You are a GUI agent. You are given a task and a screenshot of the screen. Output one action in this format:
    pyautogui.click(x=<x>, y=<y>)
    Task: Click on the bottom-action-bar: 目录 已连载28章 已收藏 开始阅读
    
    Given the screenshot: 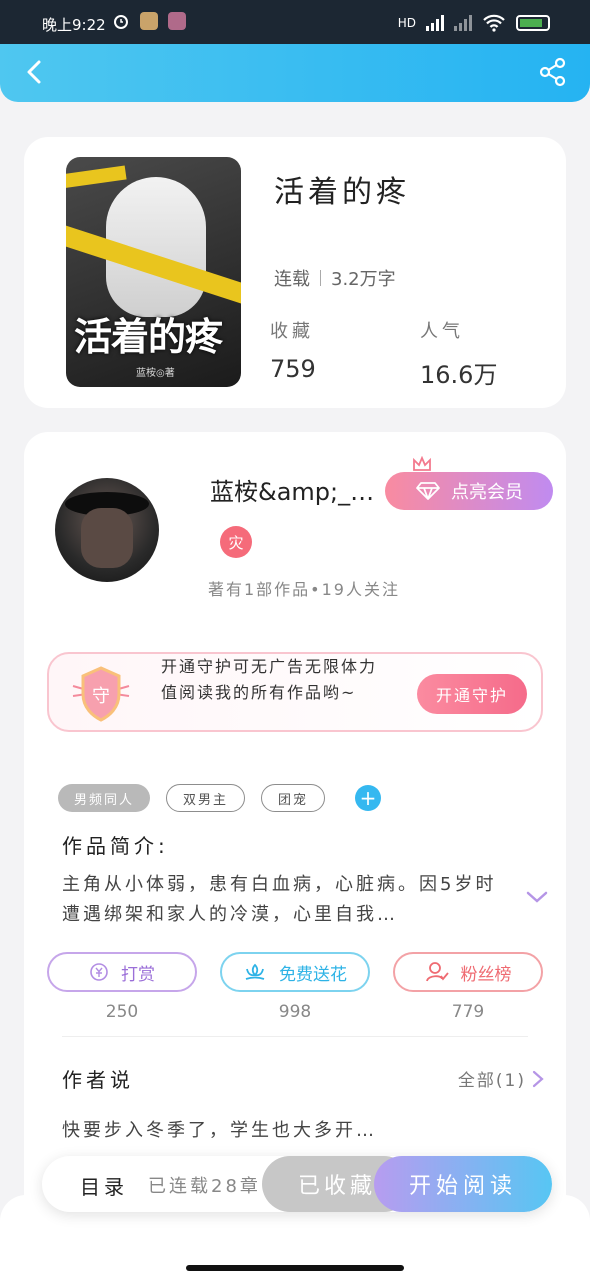 What is the action you would take?
    pyautogui.click(x=297, y=1184)
    